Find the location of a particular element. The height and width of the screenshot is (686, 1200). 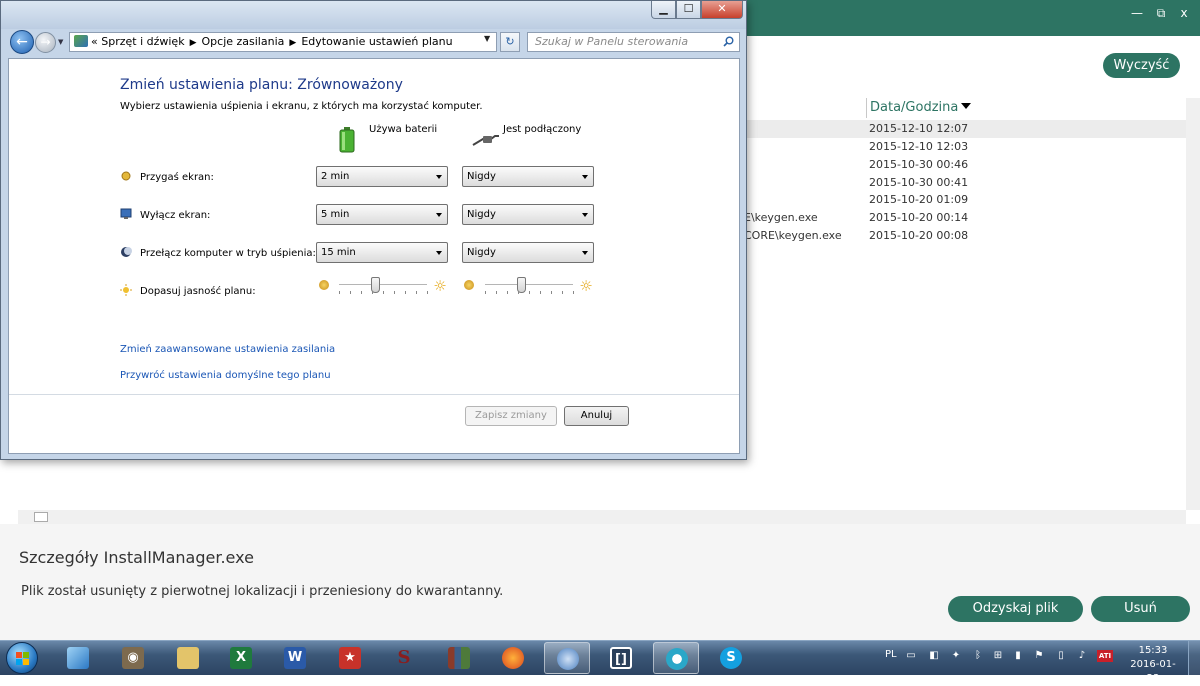

table-row: CORE\keygen.exe 2015-10-20 00:08 is located at coordinates (965, 236).